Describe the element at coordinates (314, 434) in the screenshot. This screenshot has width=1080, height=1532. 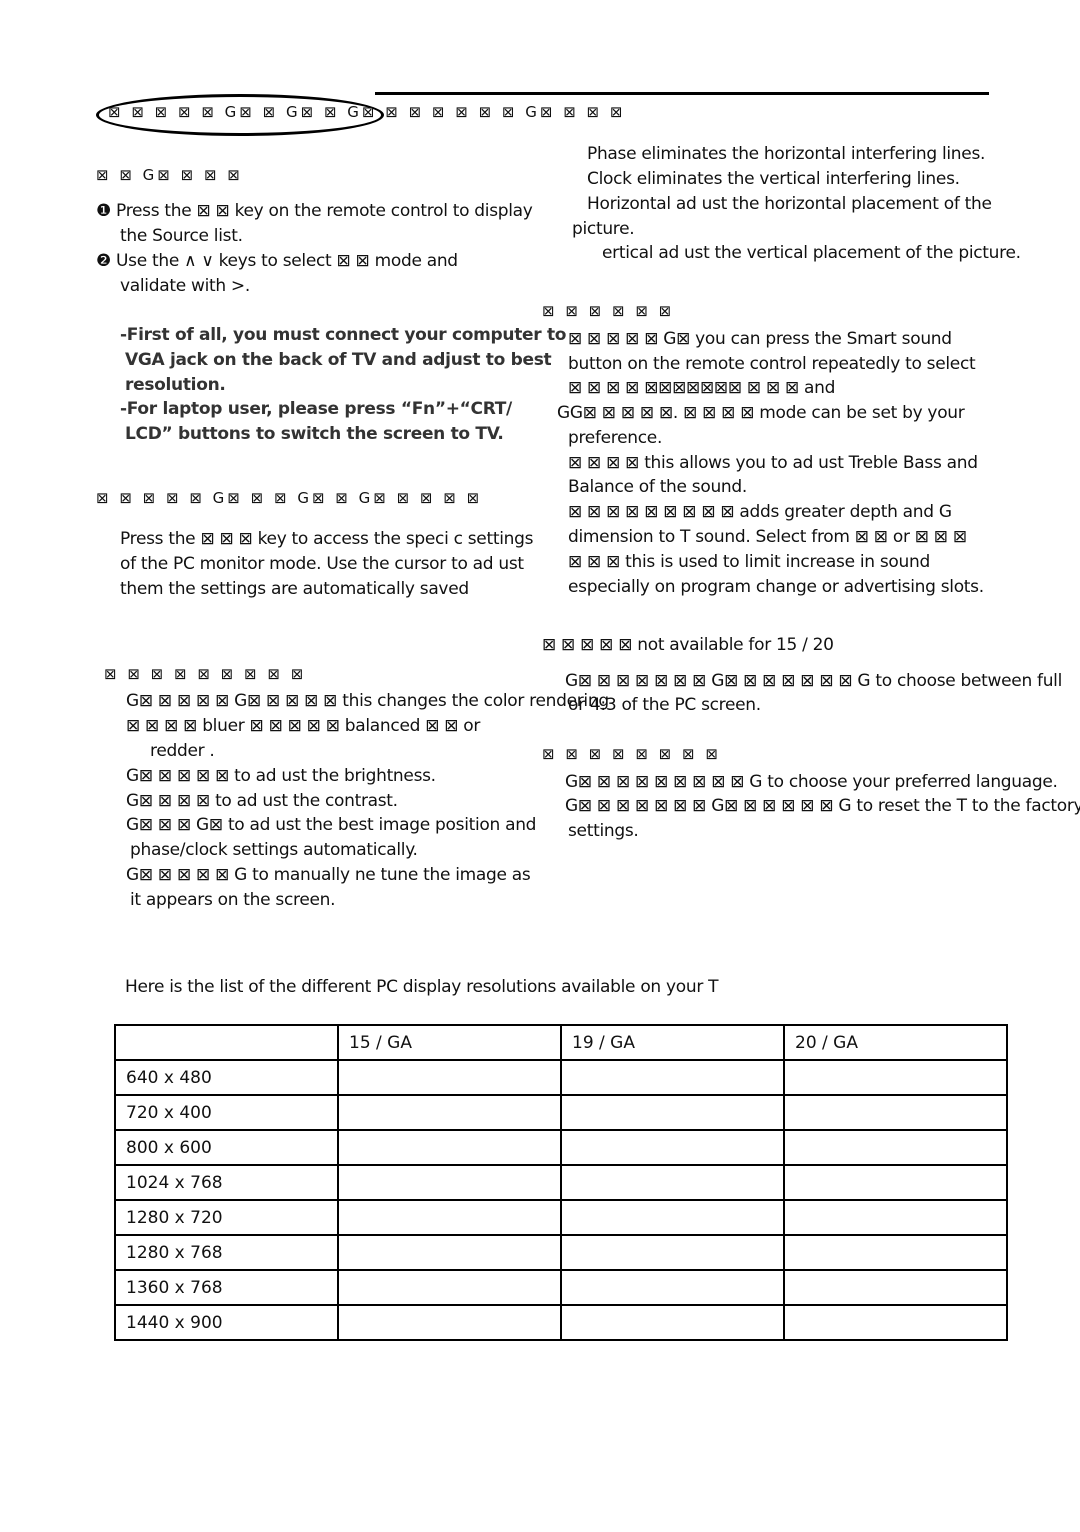
I see `left-text-line: LCD” buttons to switch the screen to TV.` at that location.